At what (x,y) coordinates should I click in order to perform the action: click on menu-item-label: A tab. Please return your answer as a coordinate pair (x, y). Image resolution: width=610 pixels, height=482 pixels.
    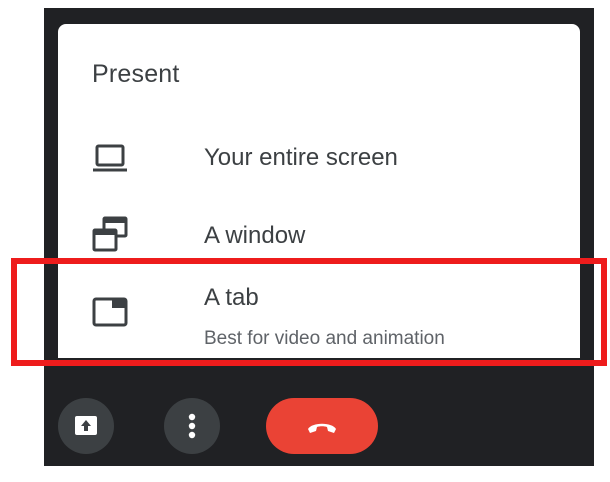
    Looking at the image, I should click on (231, 297).